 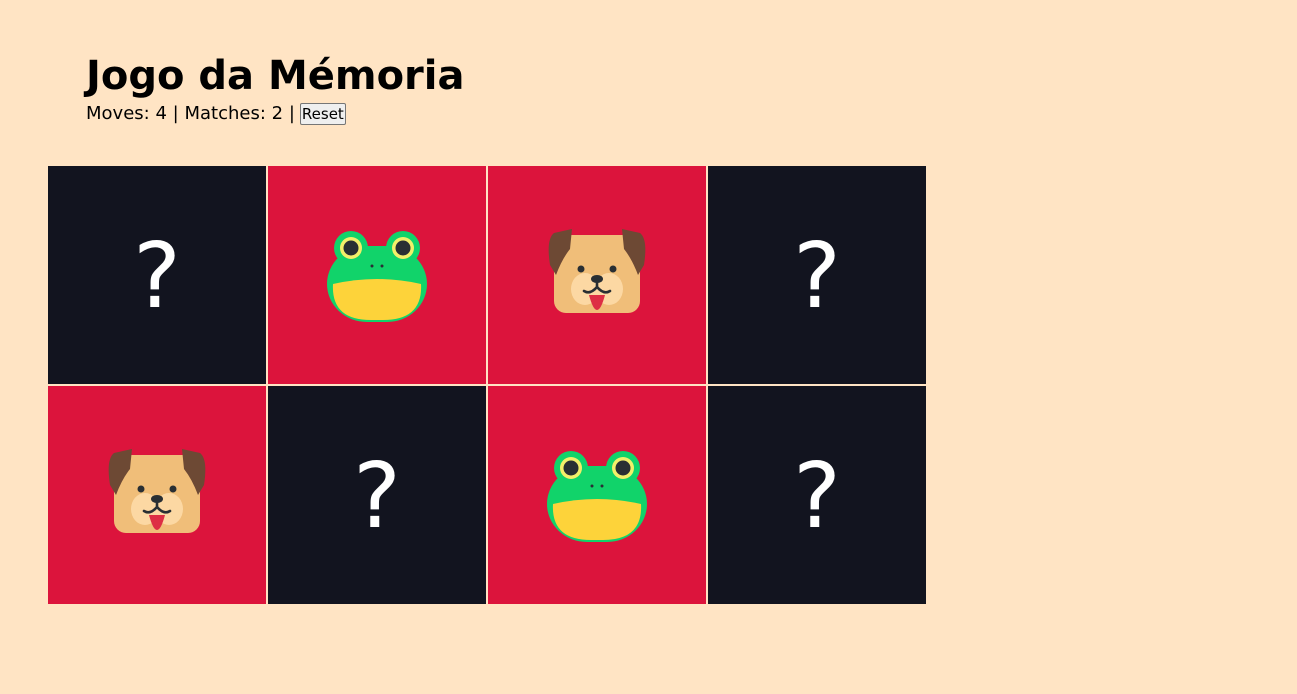 I want to click on page-title: Jogo da Mémoria, so click(x=275, y=76).